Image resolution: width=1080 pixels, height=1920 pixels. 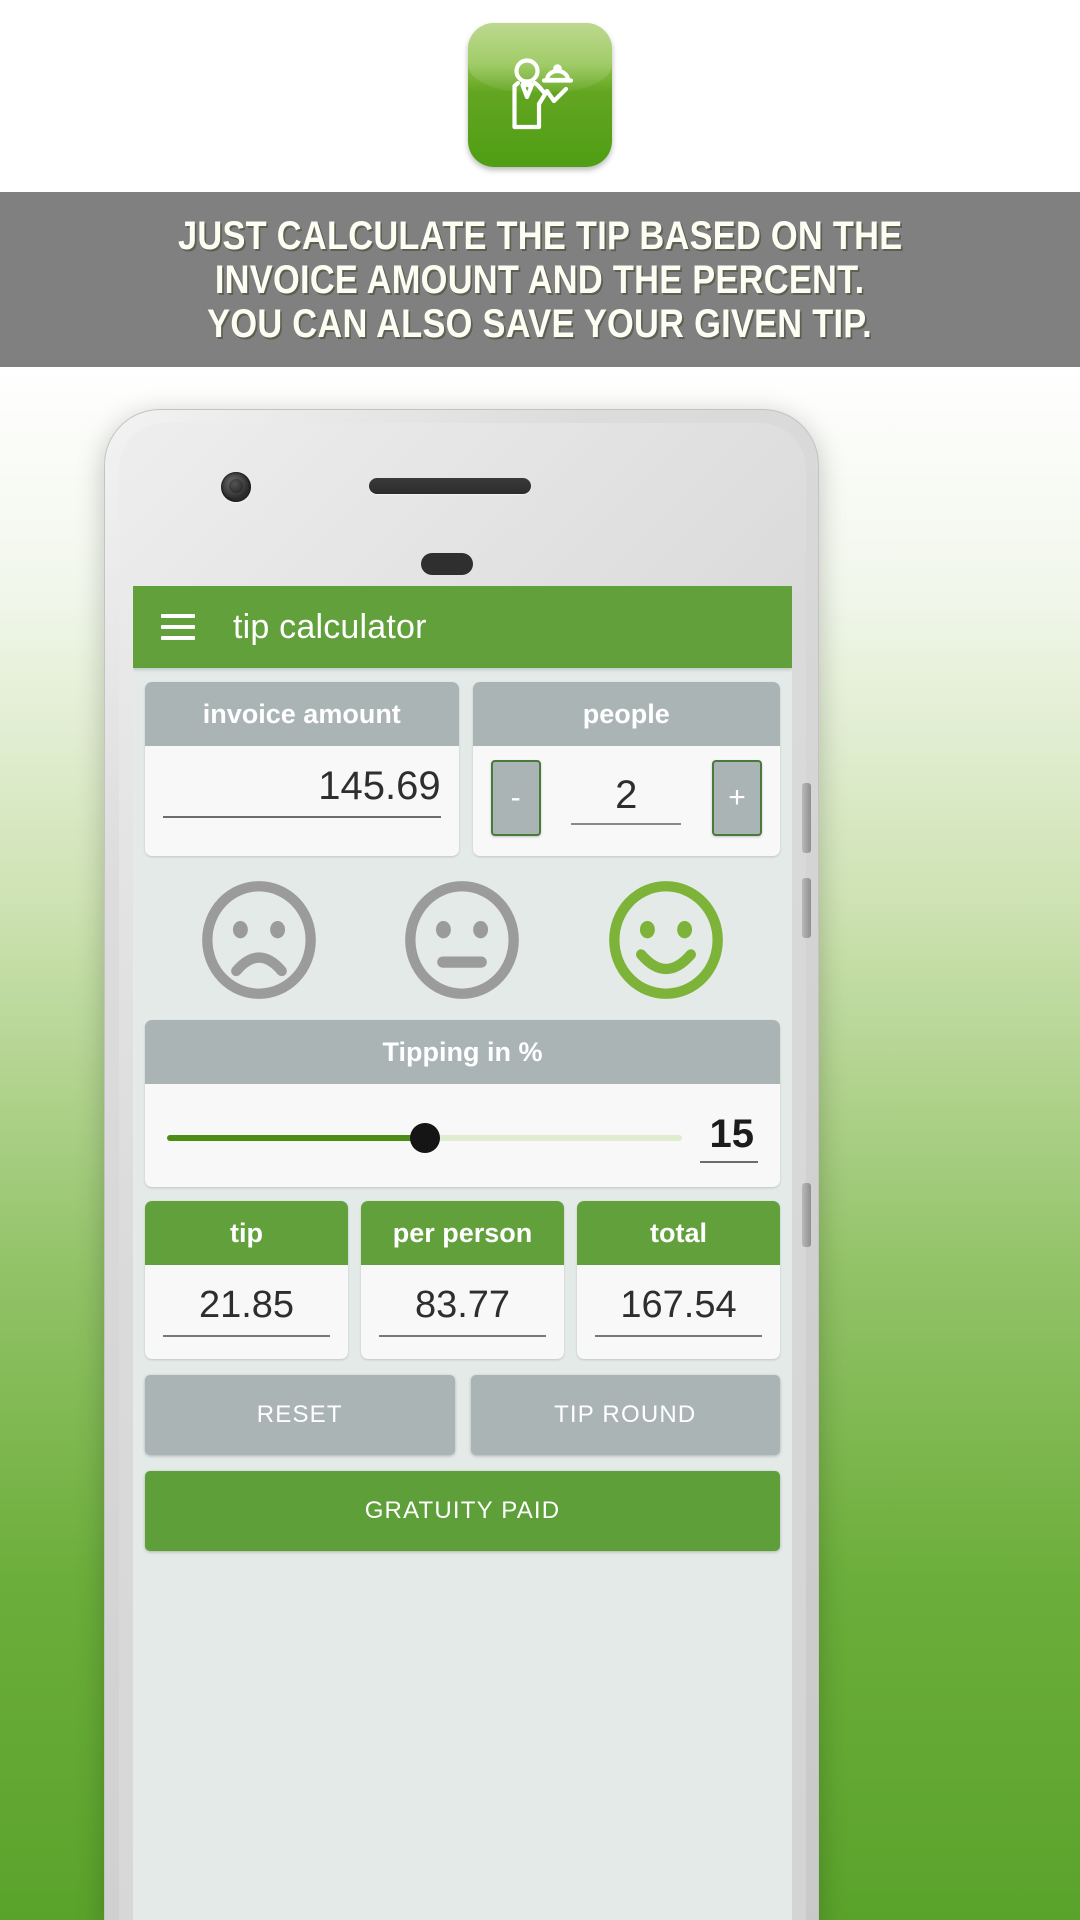 I want to click on inputs-row: invoice amount 145.69 people - 2 +, so click(x=462, y=769).